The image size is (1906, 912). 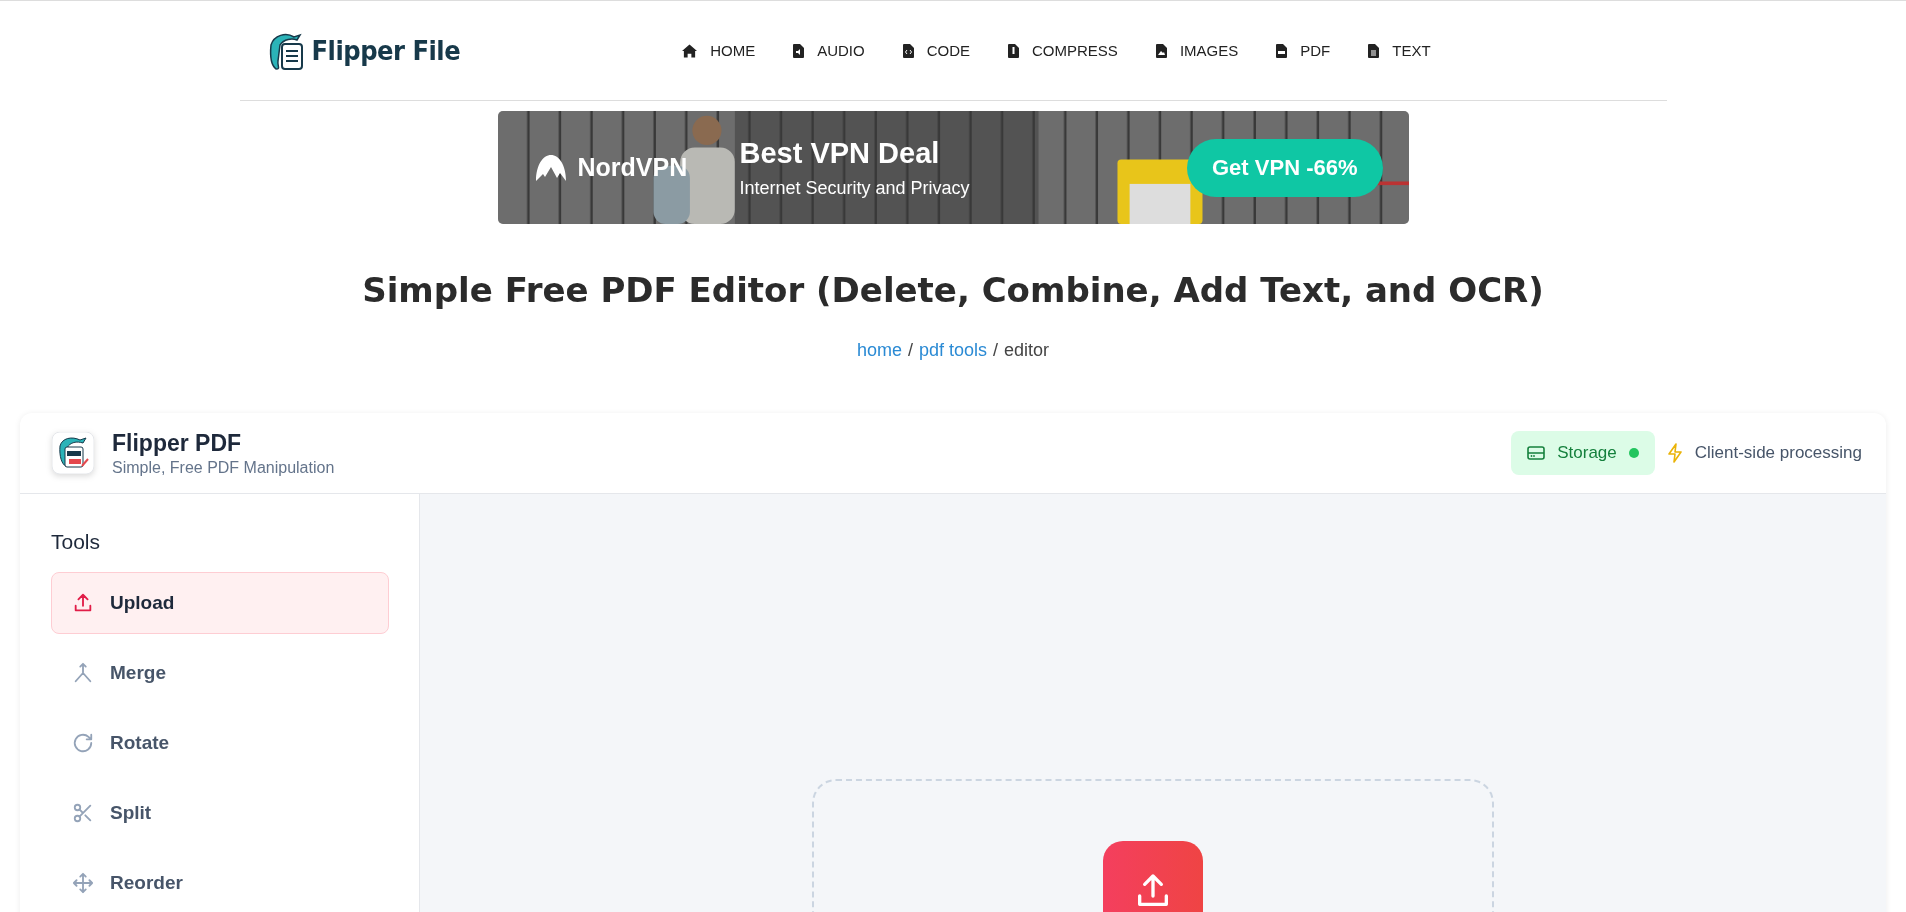 I want to click on nav-link: HOME, so click(x=719, y=50).